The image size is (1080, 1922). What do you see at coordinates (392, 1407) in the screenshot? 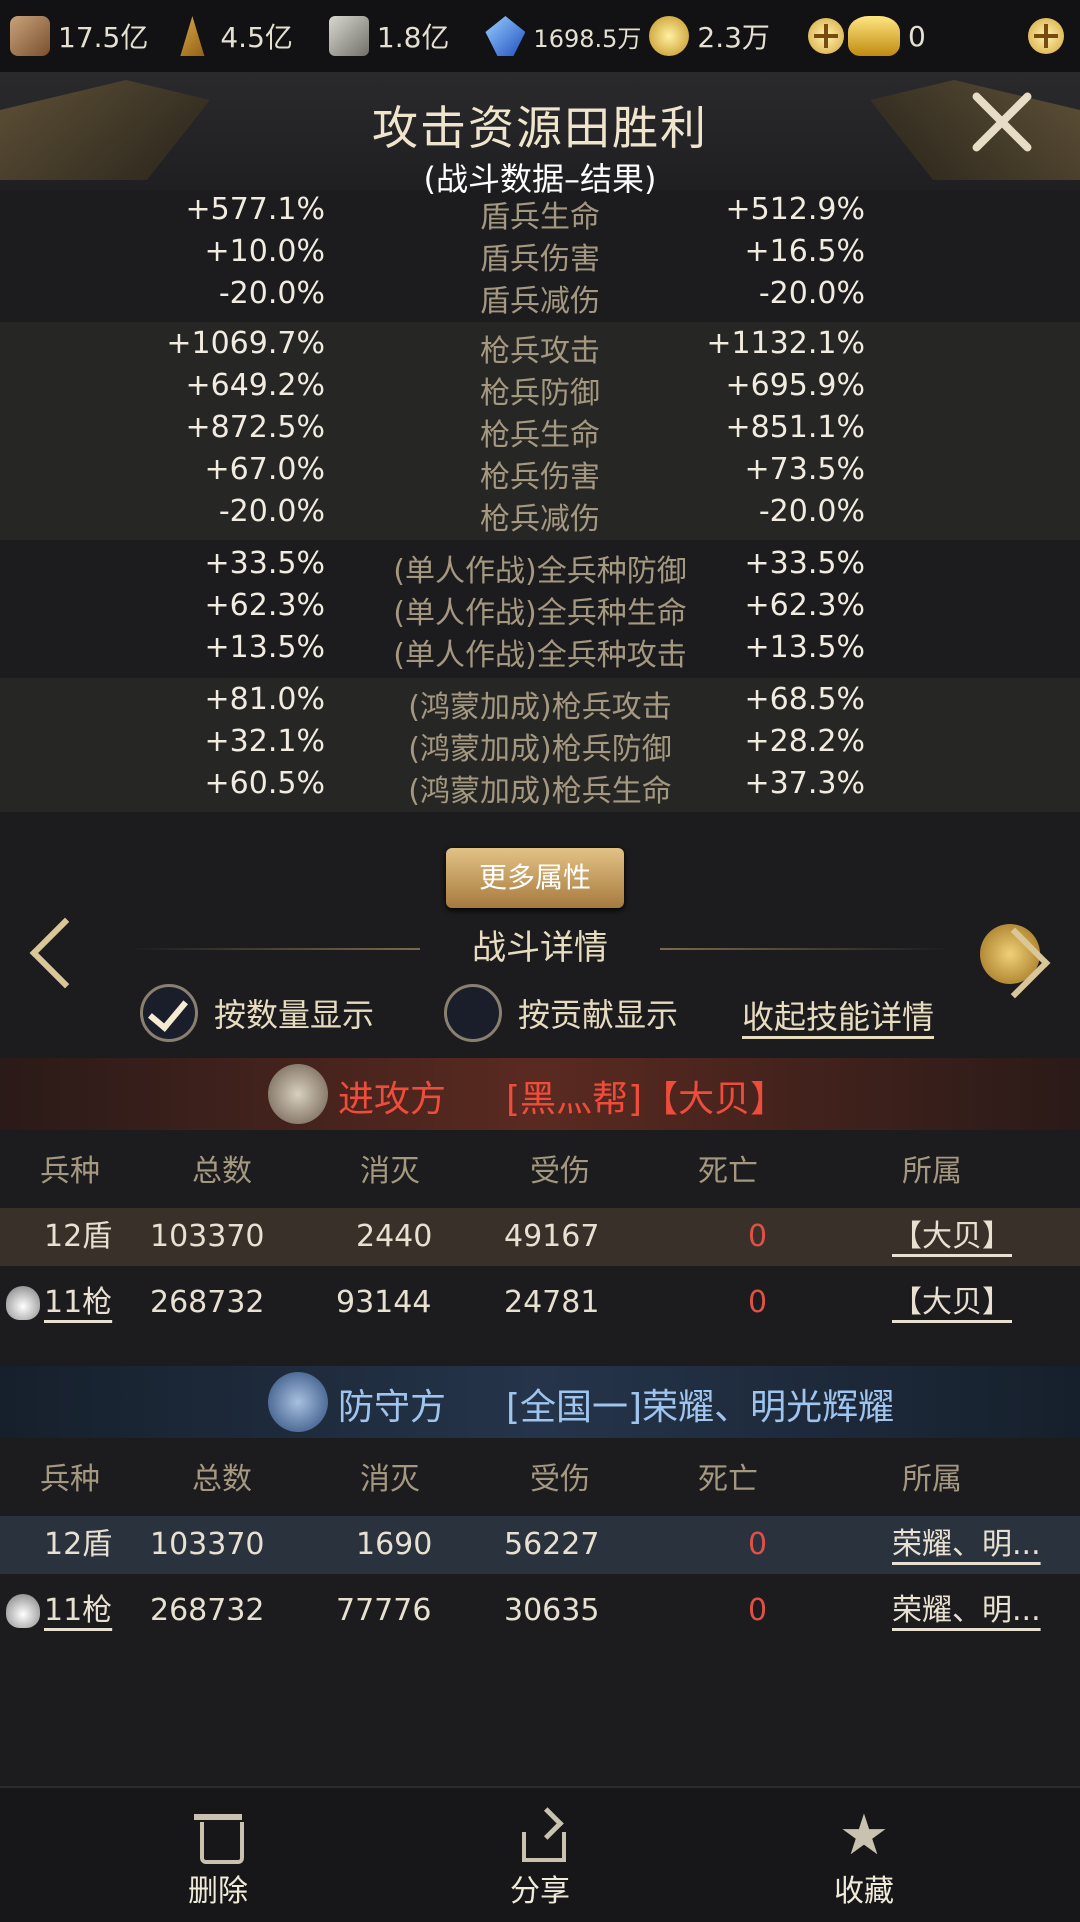
I see `defender-label: 防守方` at bounding box center [392, 1407].